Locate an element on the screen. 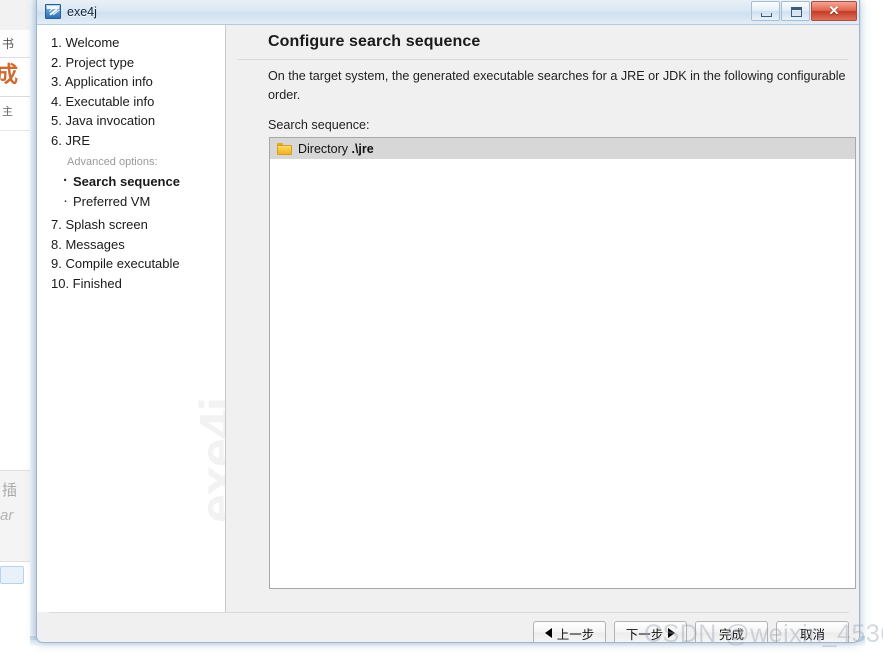 The image size is (883, 653). cancel-button: 取消 is located at coordinates (812, 631).